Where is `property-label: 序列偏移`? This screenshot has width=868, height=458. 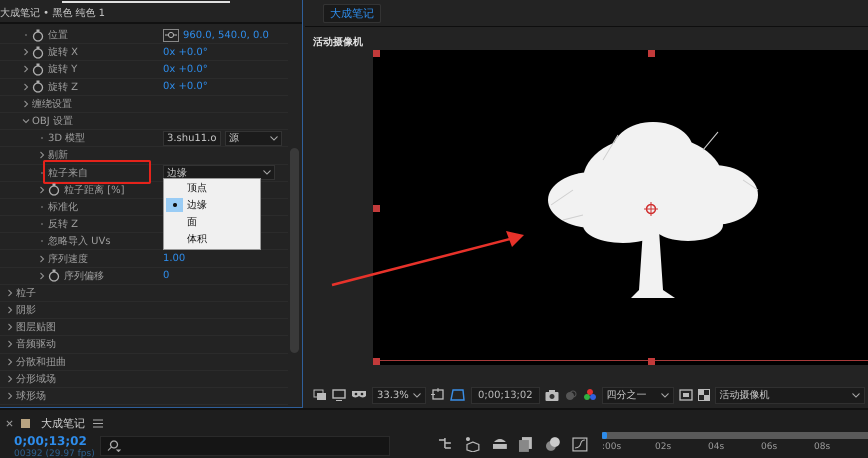
property-label: 序列偏移 is located at coordinates (84, 276).